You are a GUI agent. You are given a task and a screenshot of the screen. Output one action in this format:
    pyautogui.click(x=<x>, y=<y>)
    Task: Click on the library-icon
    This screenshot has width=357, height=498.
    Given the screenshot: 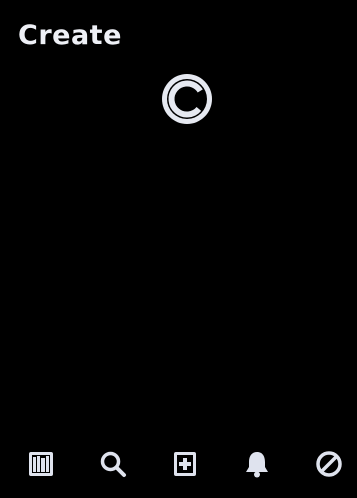 What is the action you would take?
    pyautogui.click(x=41, y=464)
    